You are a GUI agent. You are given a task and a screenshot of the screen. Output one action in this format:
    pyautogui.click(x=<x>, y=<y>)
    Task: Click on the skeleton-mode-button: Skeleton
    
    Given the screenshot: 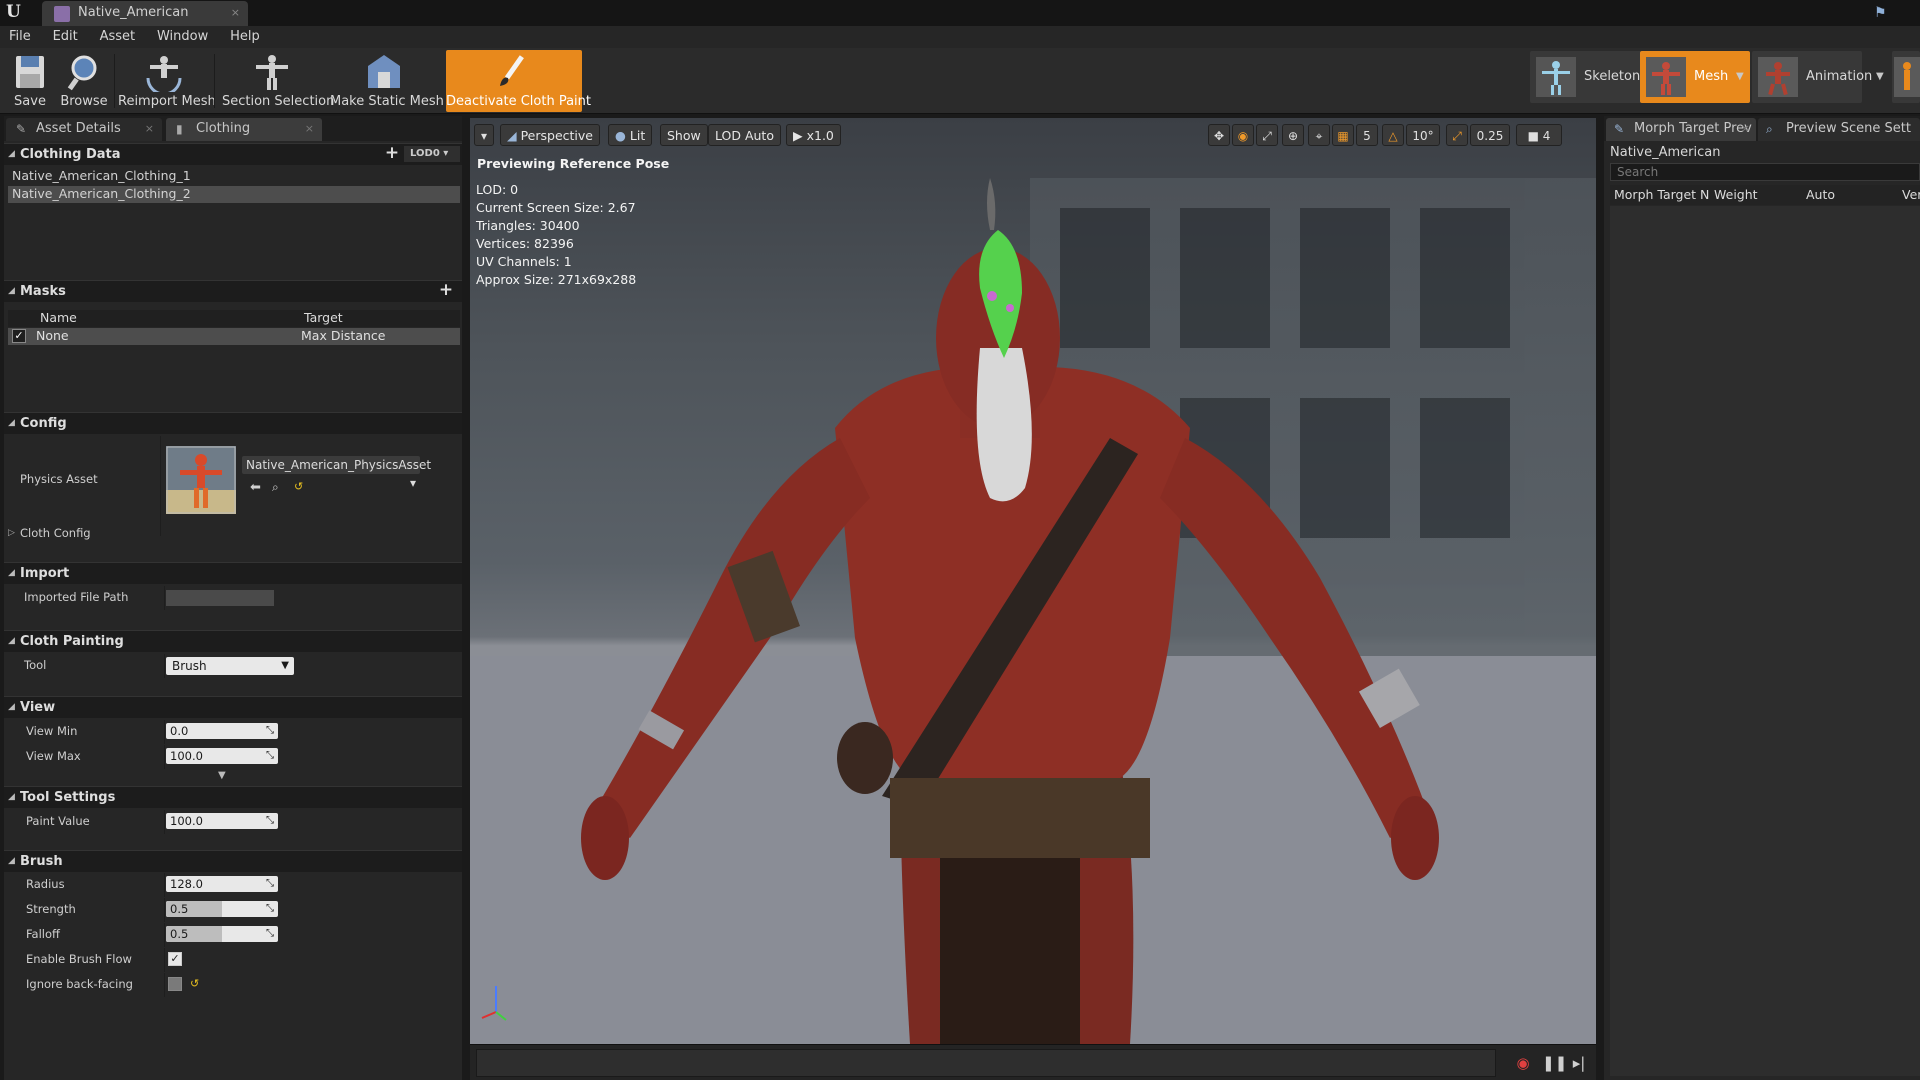 What is the action you would take?
    pyautogui.click(x=1586, y=77)
    